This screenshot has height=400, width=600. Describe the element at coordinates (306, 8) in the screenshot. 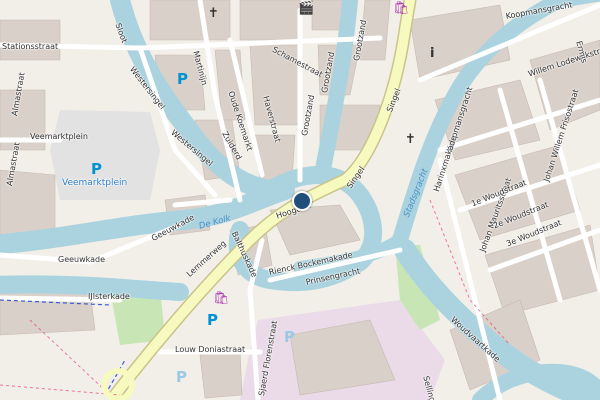

I see `cinema-icon: 🎬` at that location.